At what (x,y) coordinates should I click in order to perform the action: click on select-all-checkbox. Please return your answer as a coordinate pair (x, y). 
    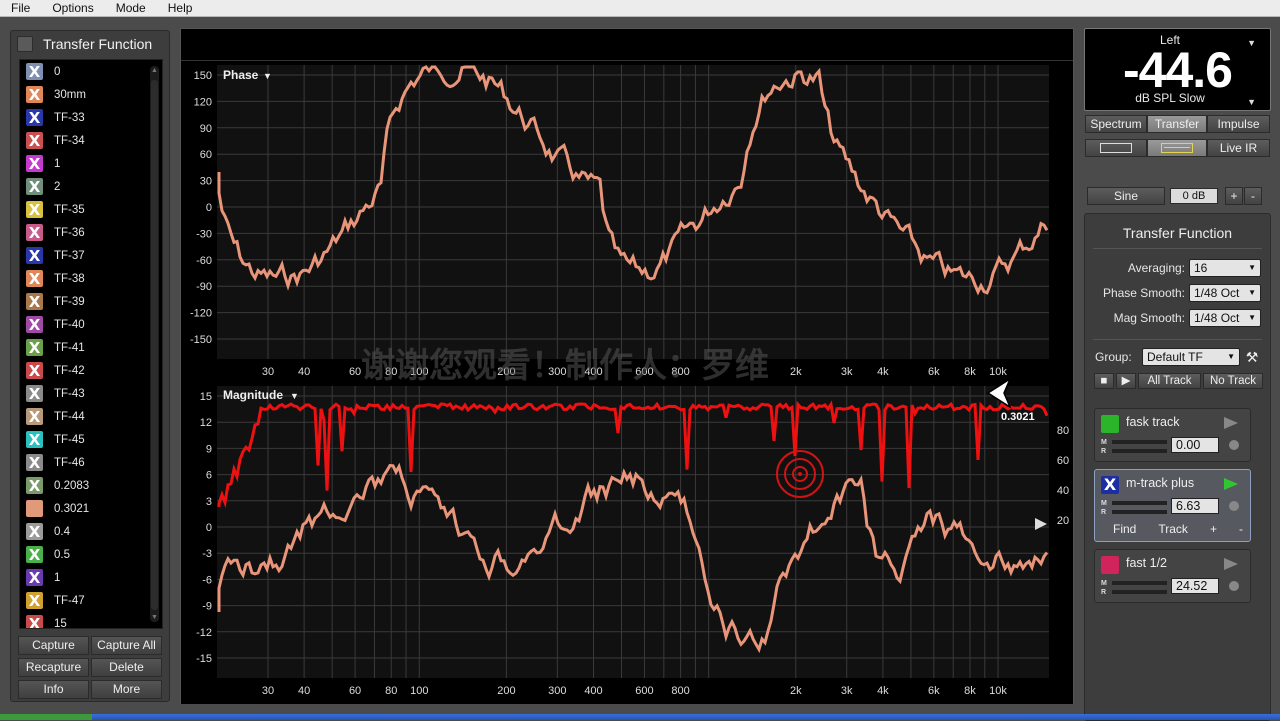
    Looking at the image, I should click on (25, 44).